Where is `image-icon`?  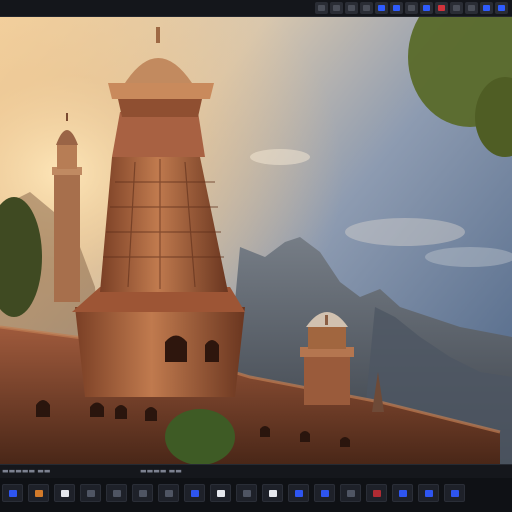
image-icon is located at coordinates (64, 493).